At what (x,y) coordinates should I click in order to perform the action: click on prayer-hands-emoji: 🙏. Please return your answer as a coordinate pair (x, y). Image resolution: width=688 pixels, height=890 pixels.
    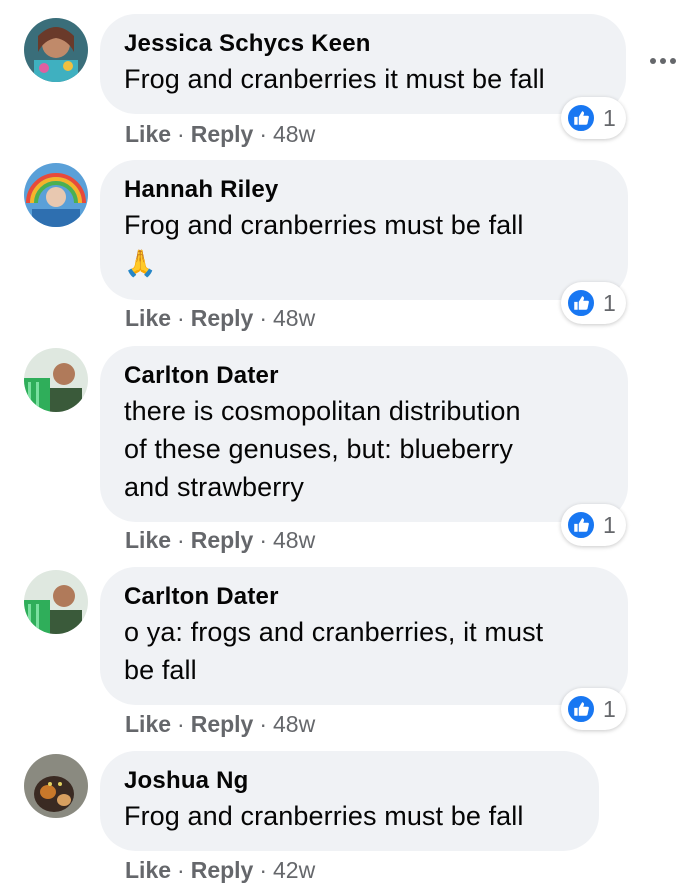
    Looking at the image, I should click on (140, 263).